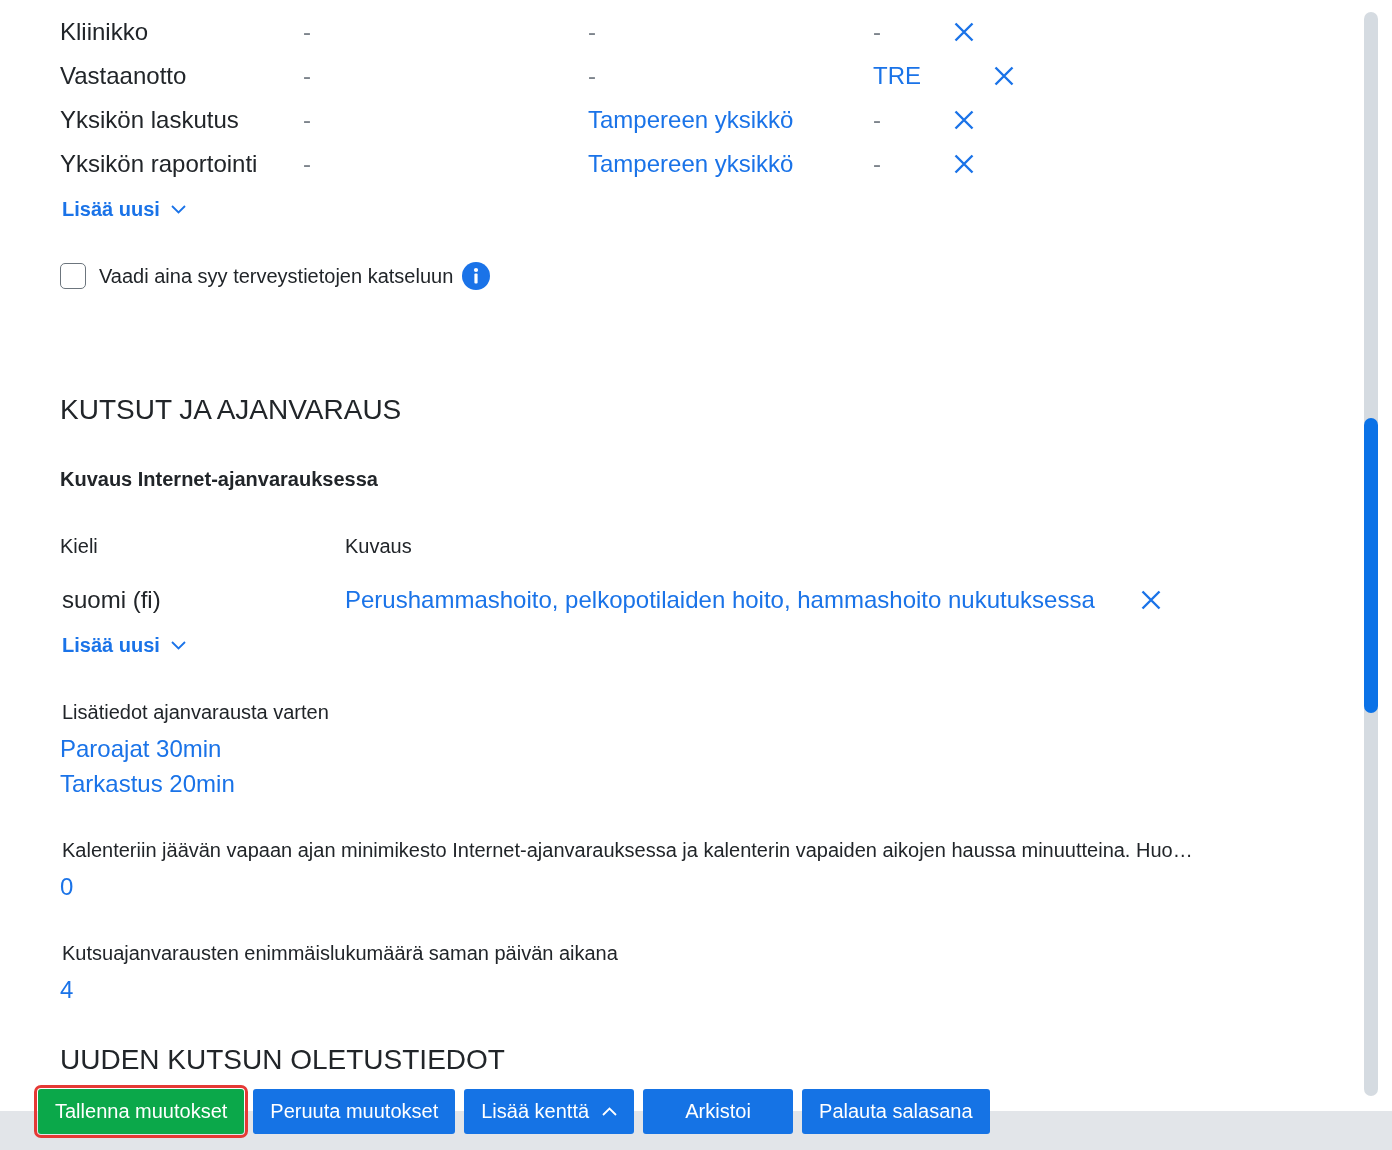  What do you see at coordinates (354, 1111) in the screenshot?
I see `action-button: Peruuta muutokset` at bounding box center [354, 1111].